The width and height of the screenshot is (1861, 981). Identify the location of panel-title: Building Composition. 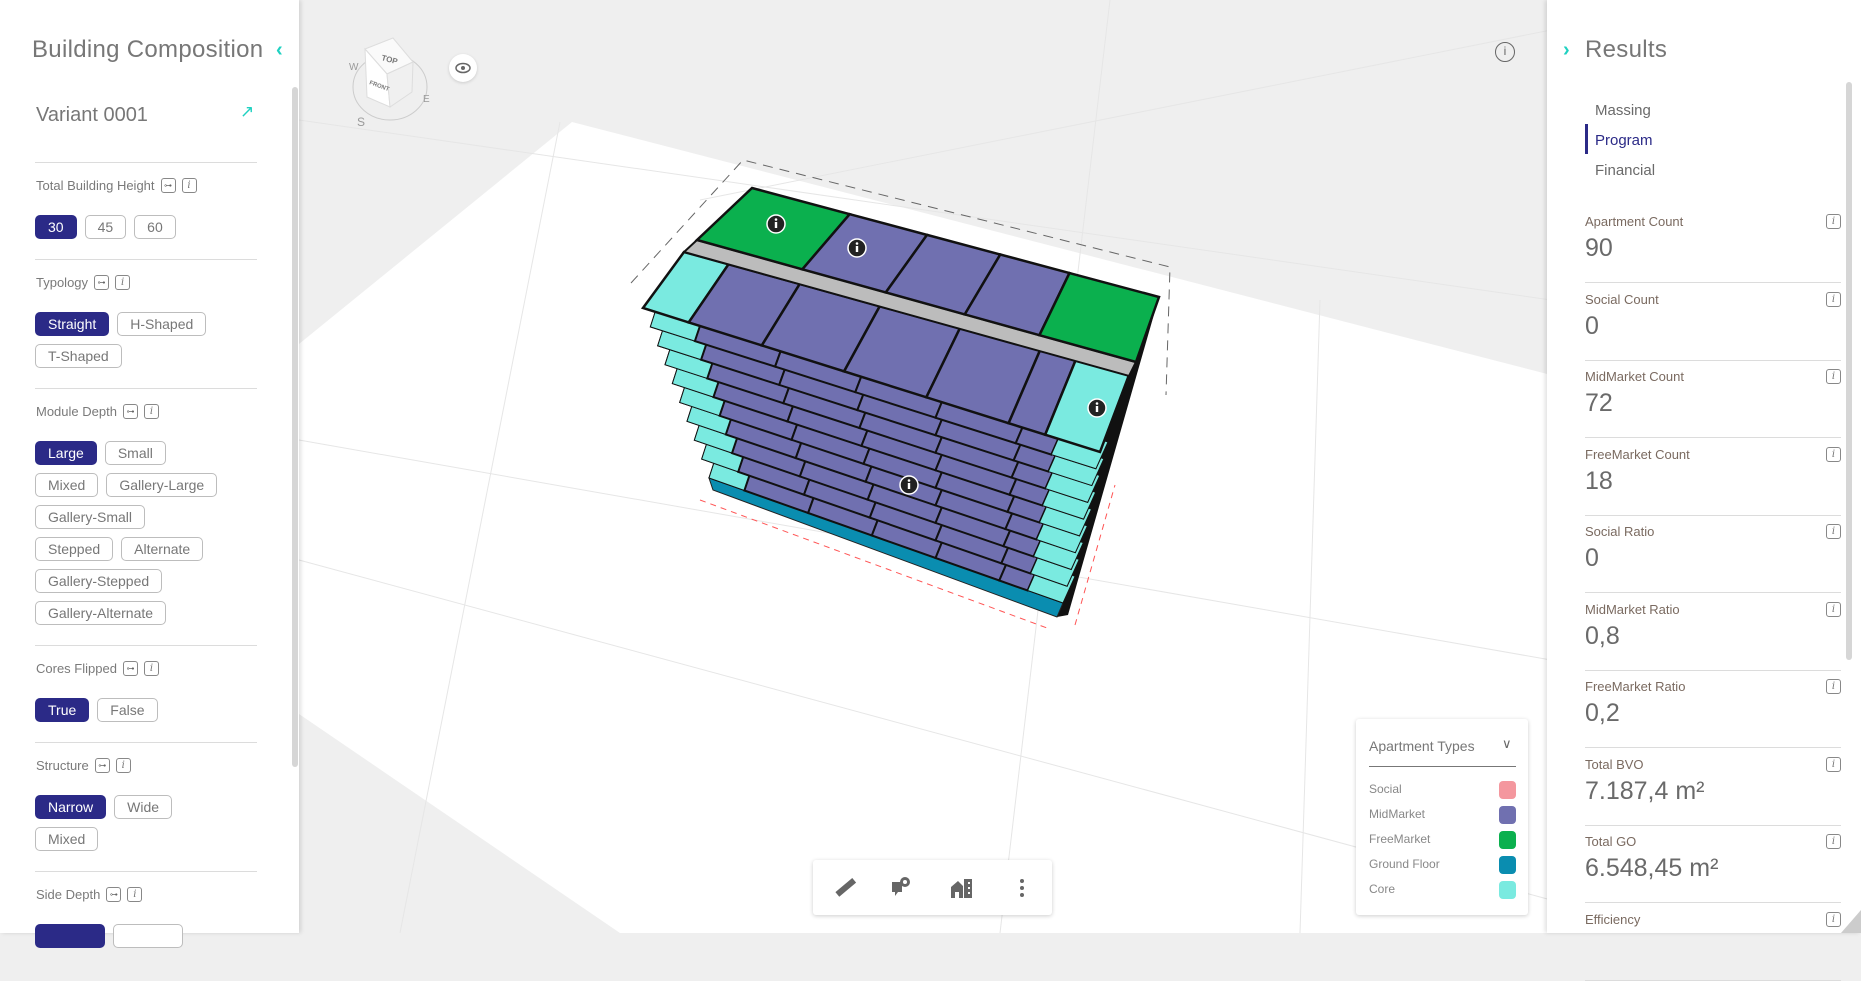
(148, 49).